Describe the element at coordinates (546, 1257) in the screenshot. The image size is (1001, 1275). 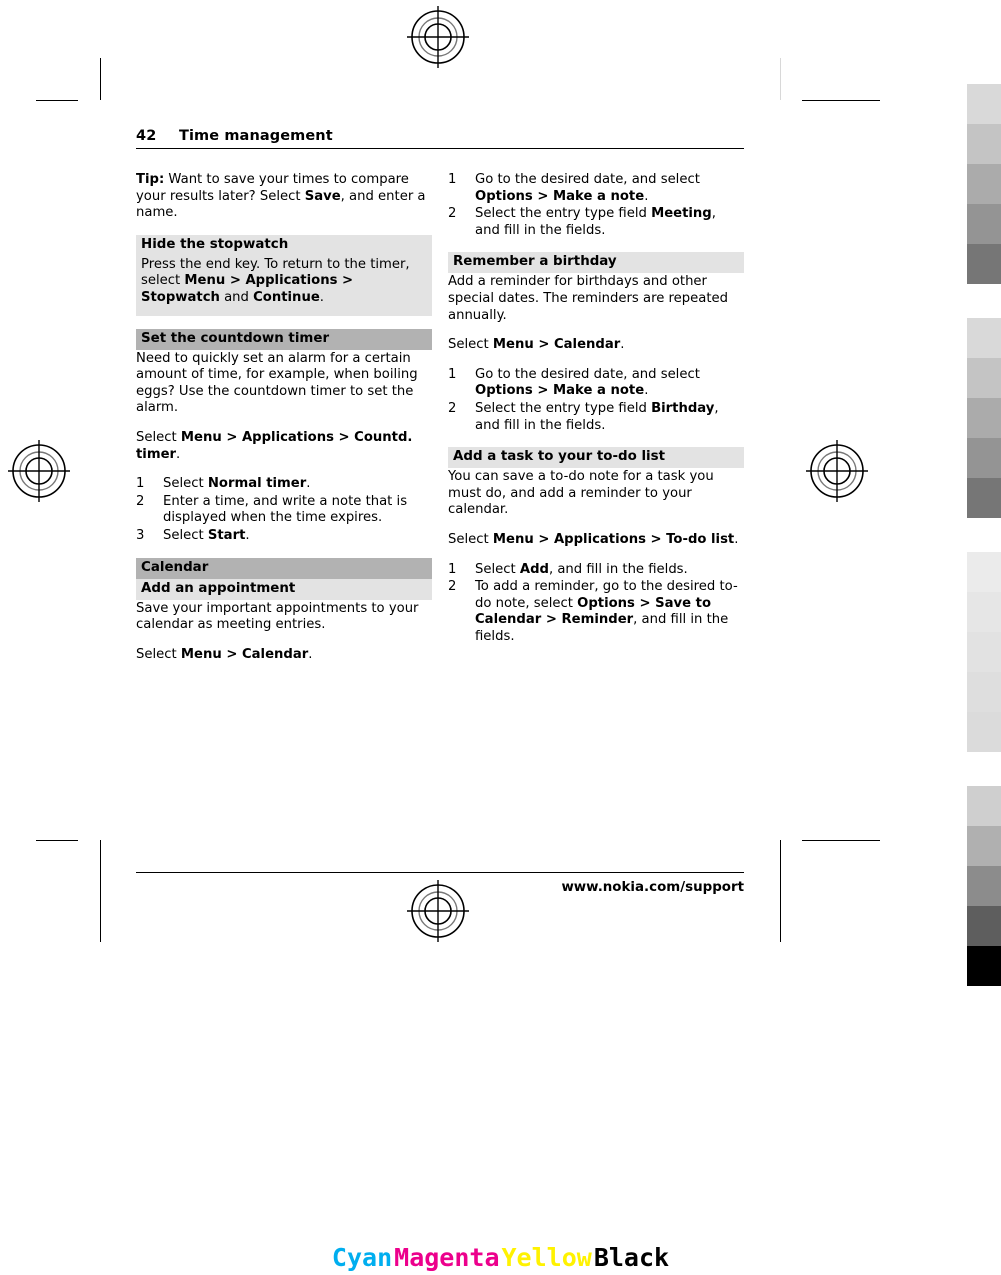
I see `cmyk-label-yellow: Yellow` at that location.